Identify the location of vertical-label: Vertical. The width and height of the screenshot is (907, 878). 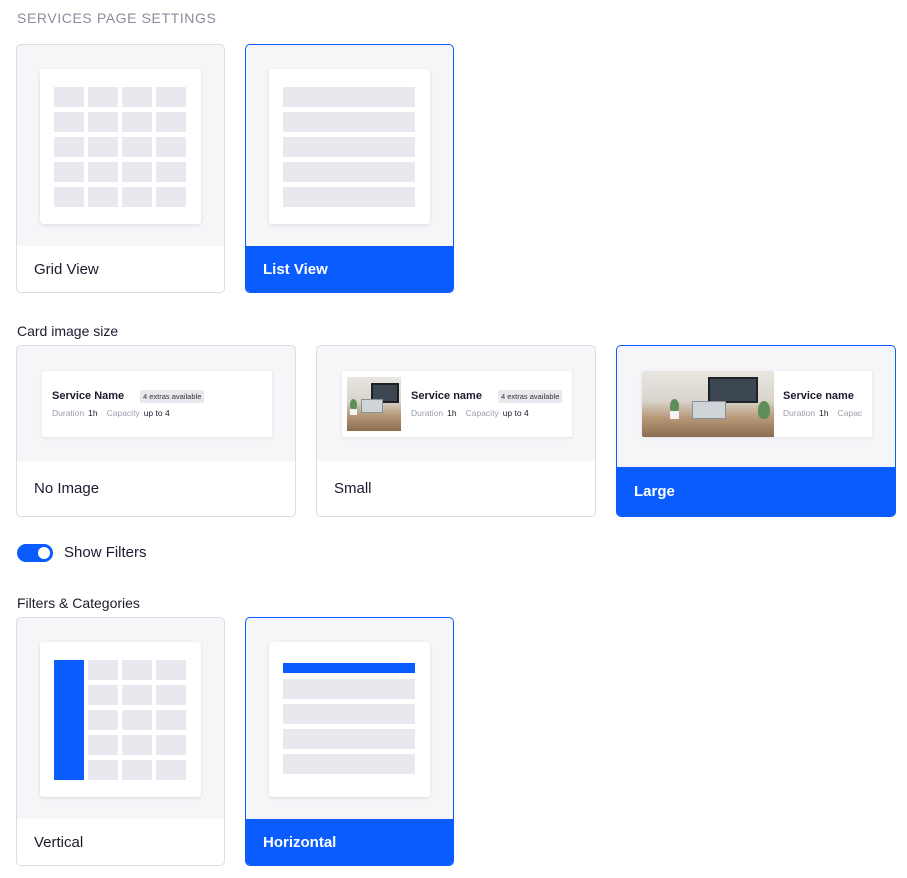
(120, 842).